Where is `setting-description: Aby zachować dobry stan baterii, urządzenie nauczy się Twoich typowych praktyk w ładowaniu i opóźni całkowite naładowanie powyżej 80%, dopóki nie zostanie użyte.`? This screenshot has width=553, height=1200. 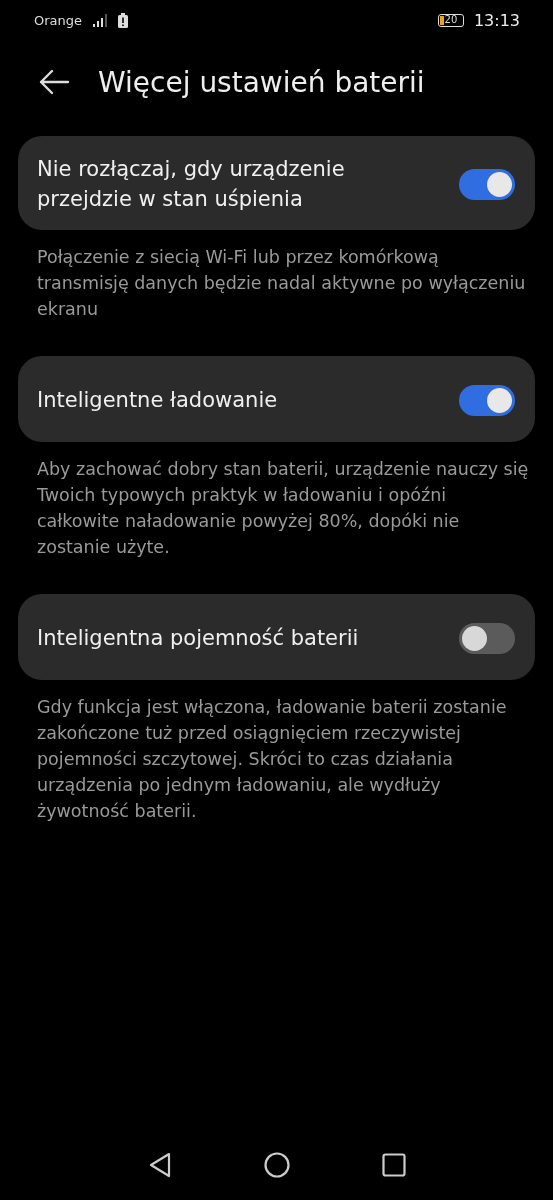
setting-description: Aby zachować dobry stan baterii, urządzenie nauczy się Twoich typowych praktyk w ładowaniu i opóźni całkowite naładowanie powyżej 80%, dopóki nie zostanie użyte. is located at coordinates (283, 508).